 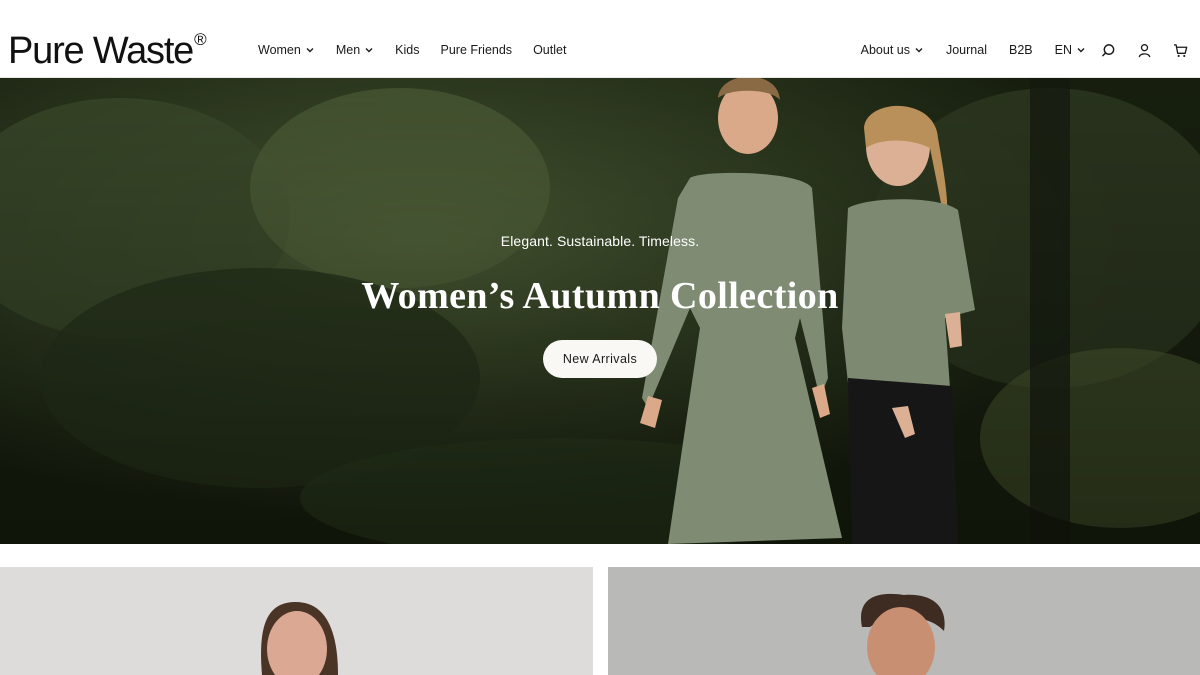 I want to click on nav-item-label: Pure Friends, so click(x=476, y=50).